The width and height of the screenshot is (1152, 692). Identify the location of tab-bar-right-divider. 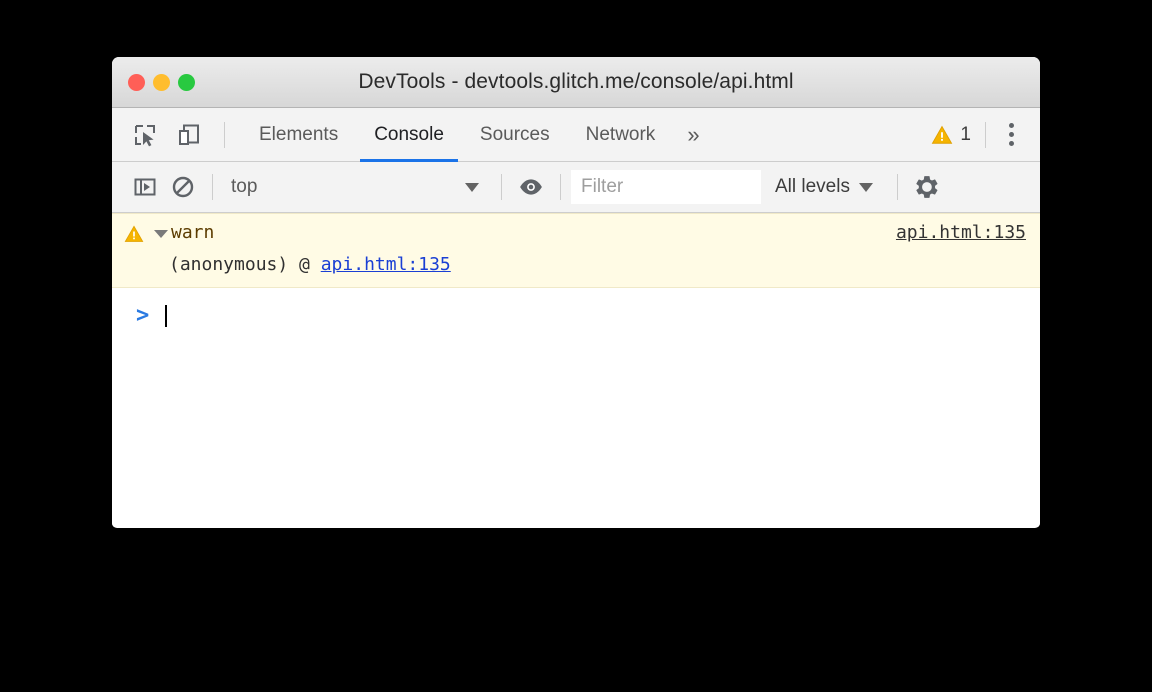
(985, 134).